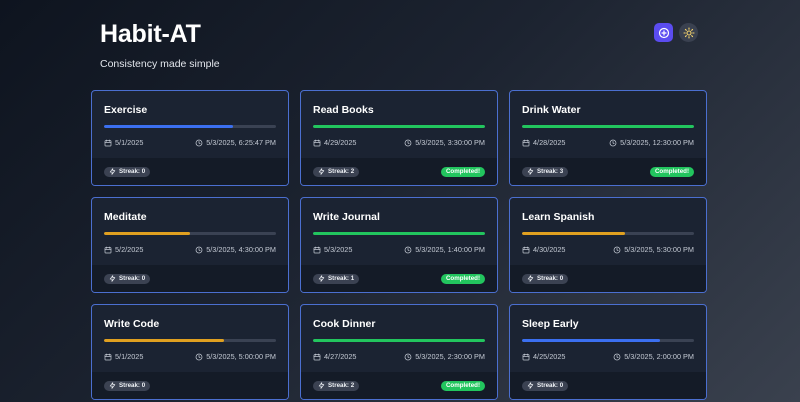 The image size is (800, 402). What do you see at coordinates (608, 249) in the screenshot?
I see `card-meta: 4/30/2025 5/3/2025, 5:30:00 PM` at bounding box center [608, 249].